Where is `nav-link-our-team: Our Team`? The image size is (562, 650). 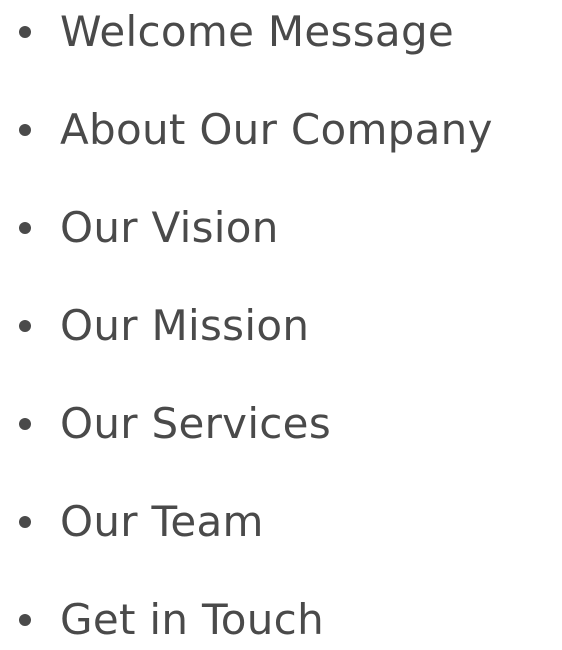
nav-link-our-team: Our Team is located at coordinates (162, 522).